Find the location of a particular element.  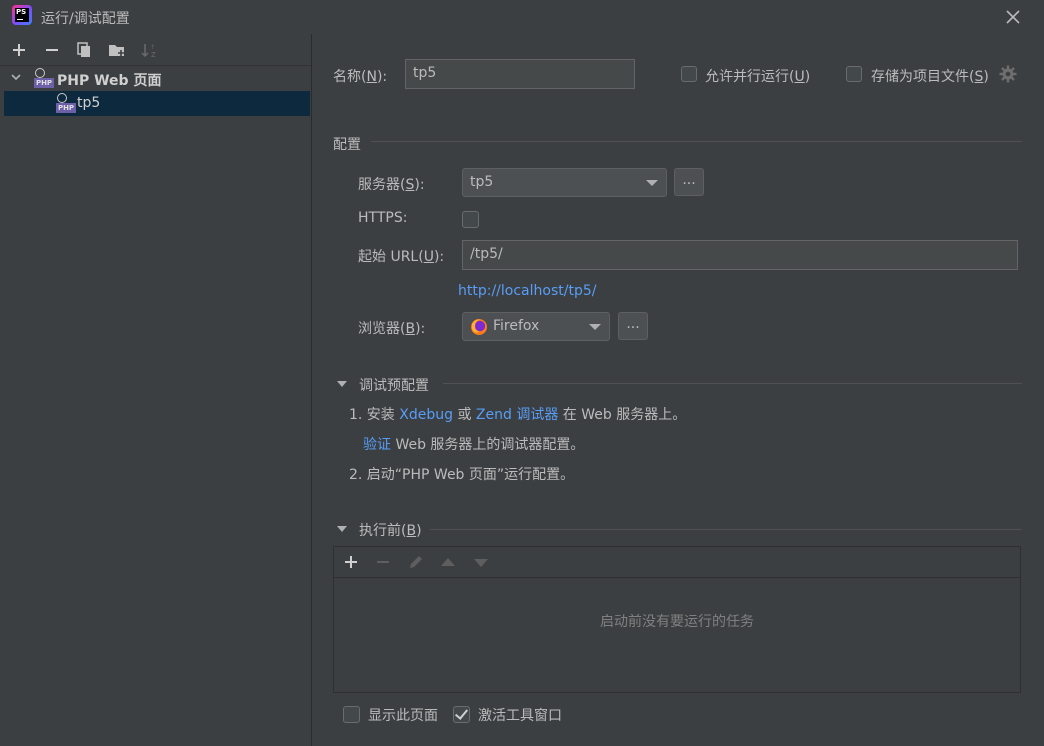

show-page-checkbox is located at coordinates (351, 714).